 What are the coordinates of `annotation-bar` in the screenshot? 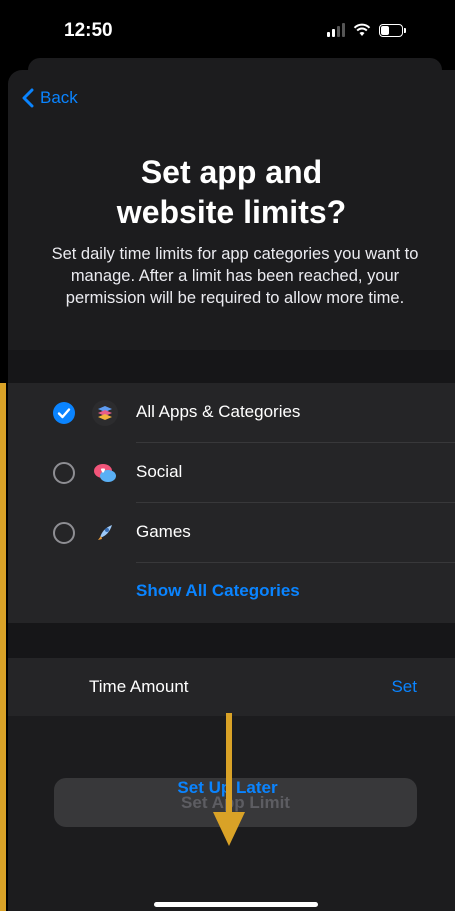 It's located at (3, 647).